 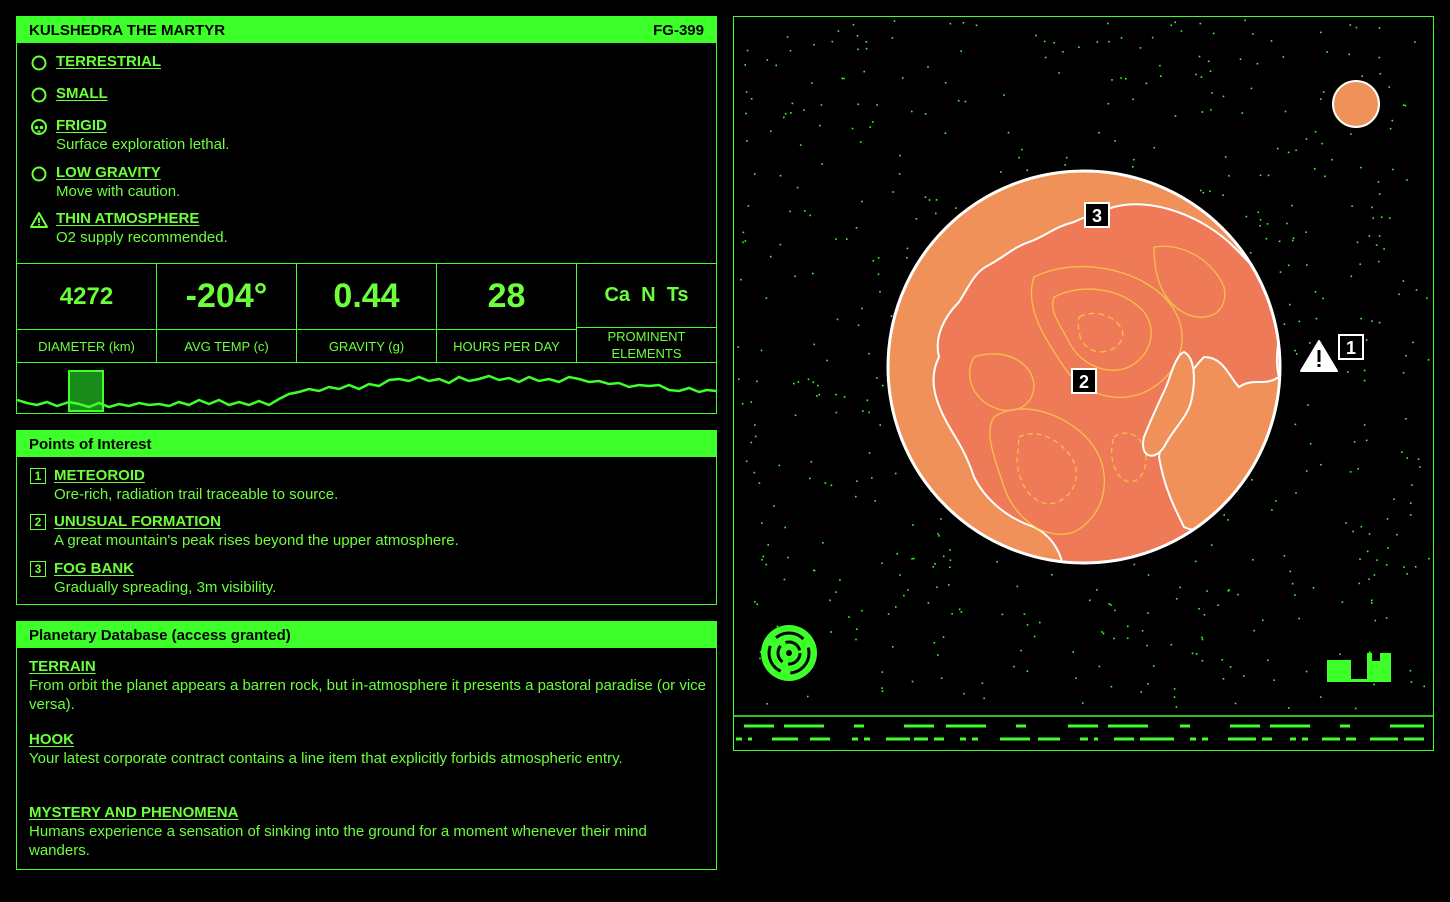 I want to click on trait-title: TERRESTRIAL, so click(x=108, y=61).